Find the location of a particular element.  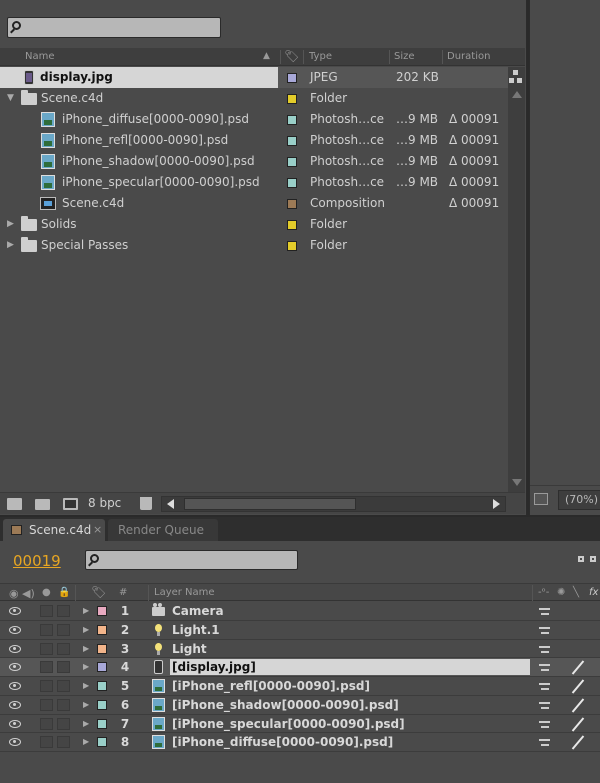

layer-row: ▶ 5 [iPhone_refl[0000-0090].psd] is located at coordinates (300, 686).